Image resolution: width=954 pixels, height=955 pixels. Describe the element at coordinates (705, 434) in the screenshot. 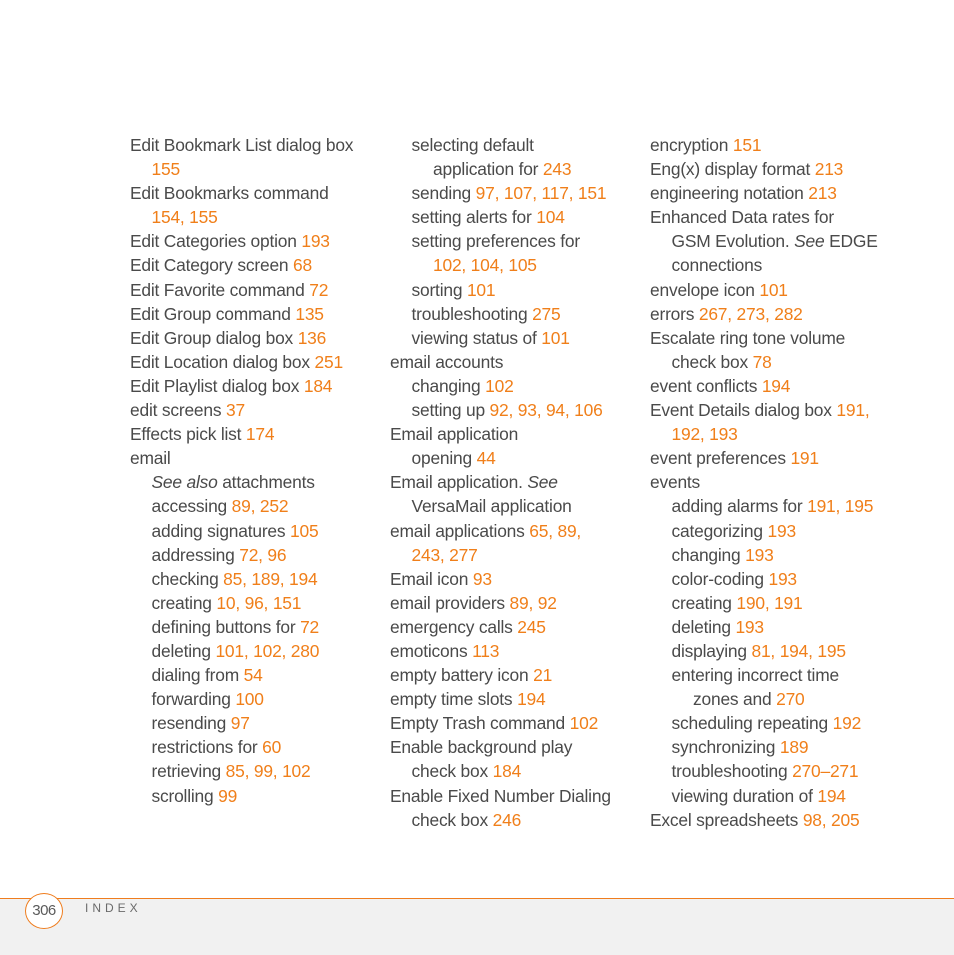

I see `page-reference-link: 192, 193` at that location.